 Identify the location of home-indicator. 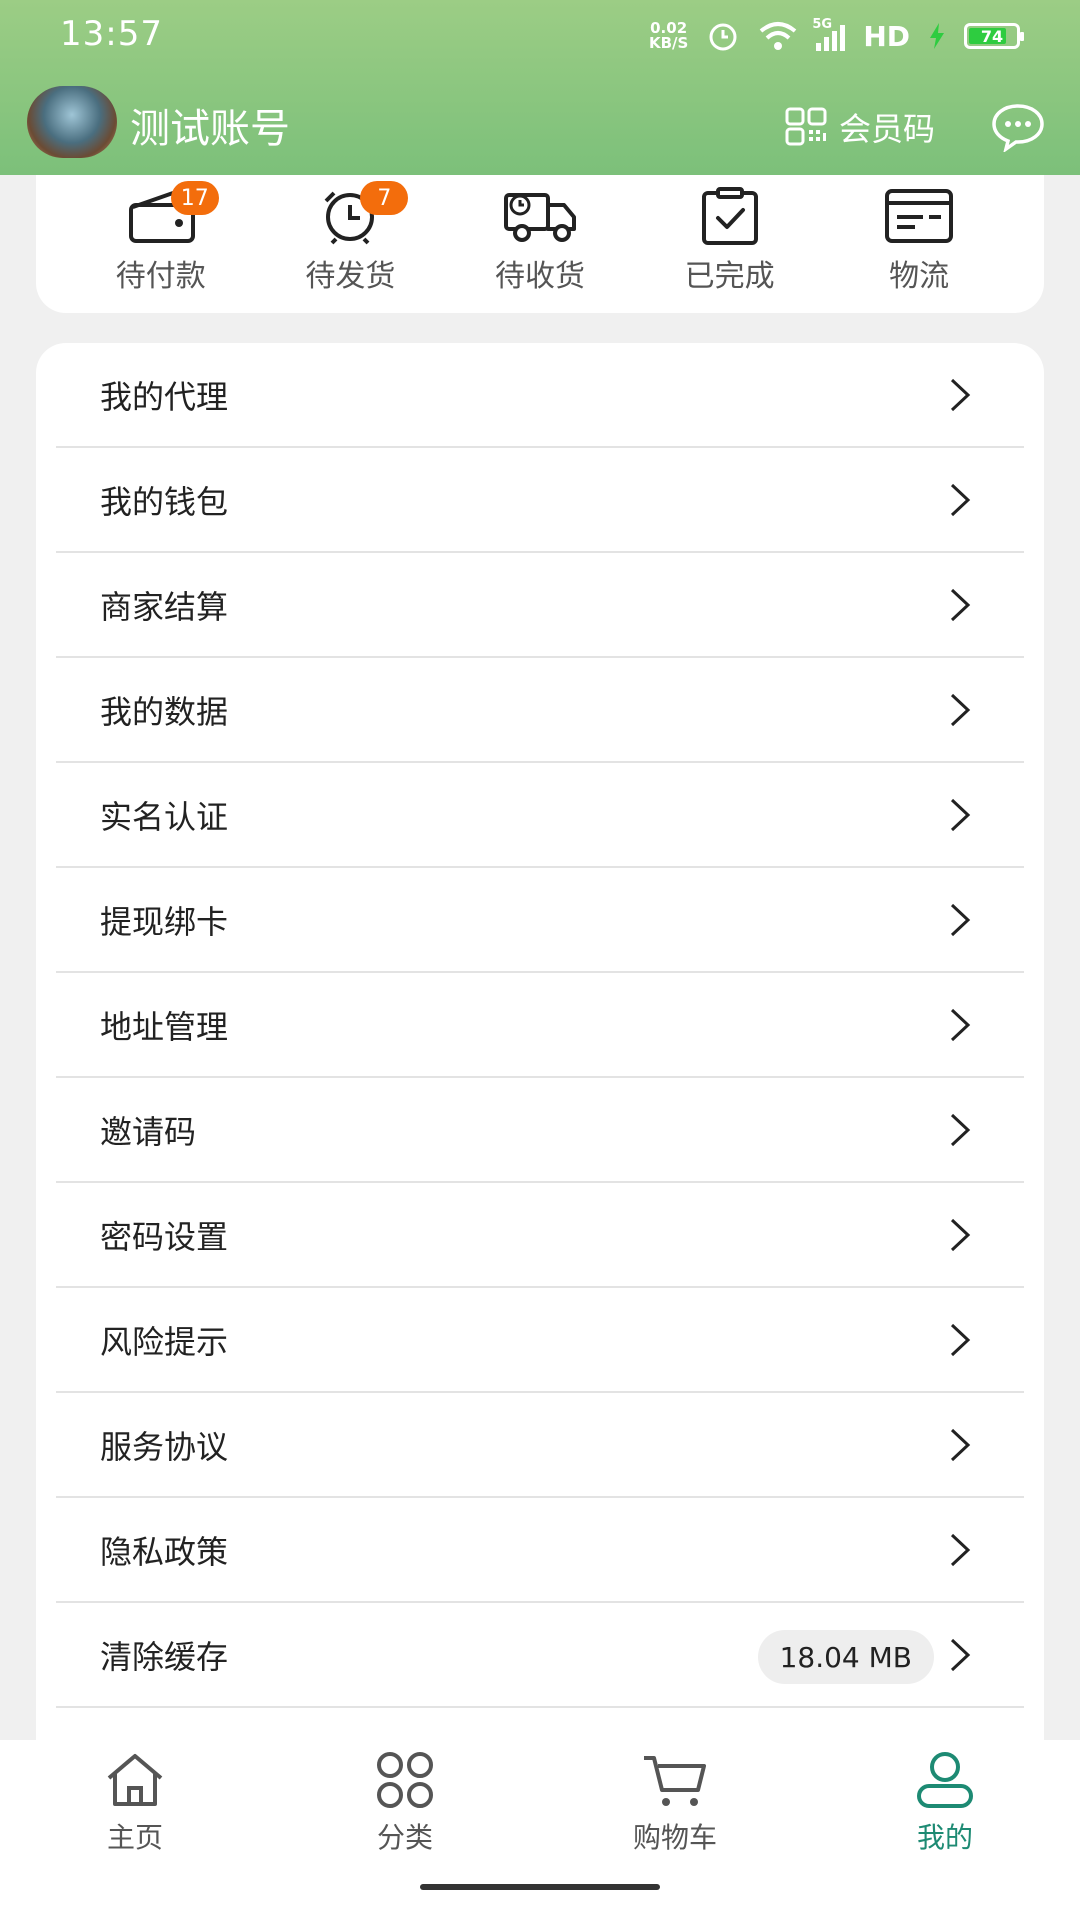
(540, 1887).